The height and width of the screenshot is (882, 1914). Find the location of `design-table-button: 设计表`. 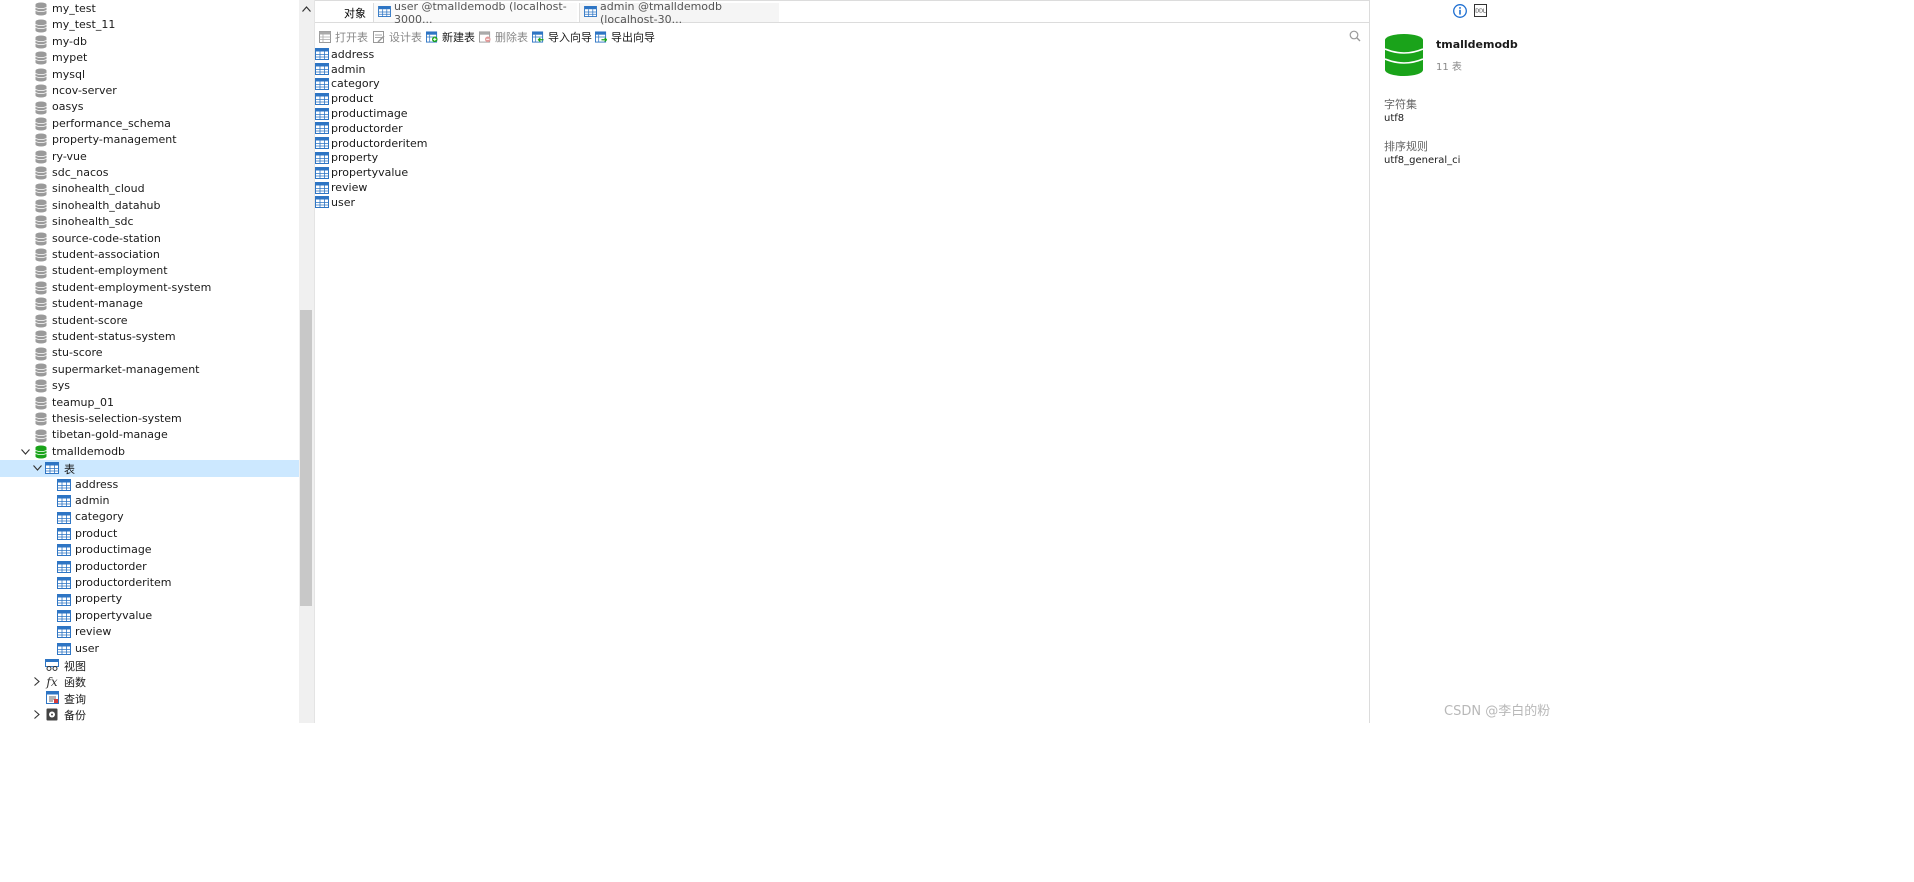

design-table-button: 设计表 is located at coordinates (397, 37).